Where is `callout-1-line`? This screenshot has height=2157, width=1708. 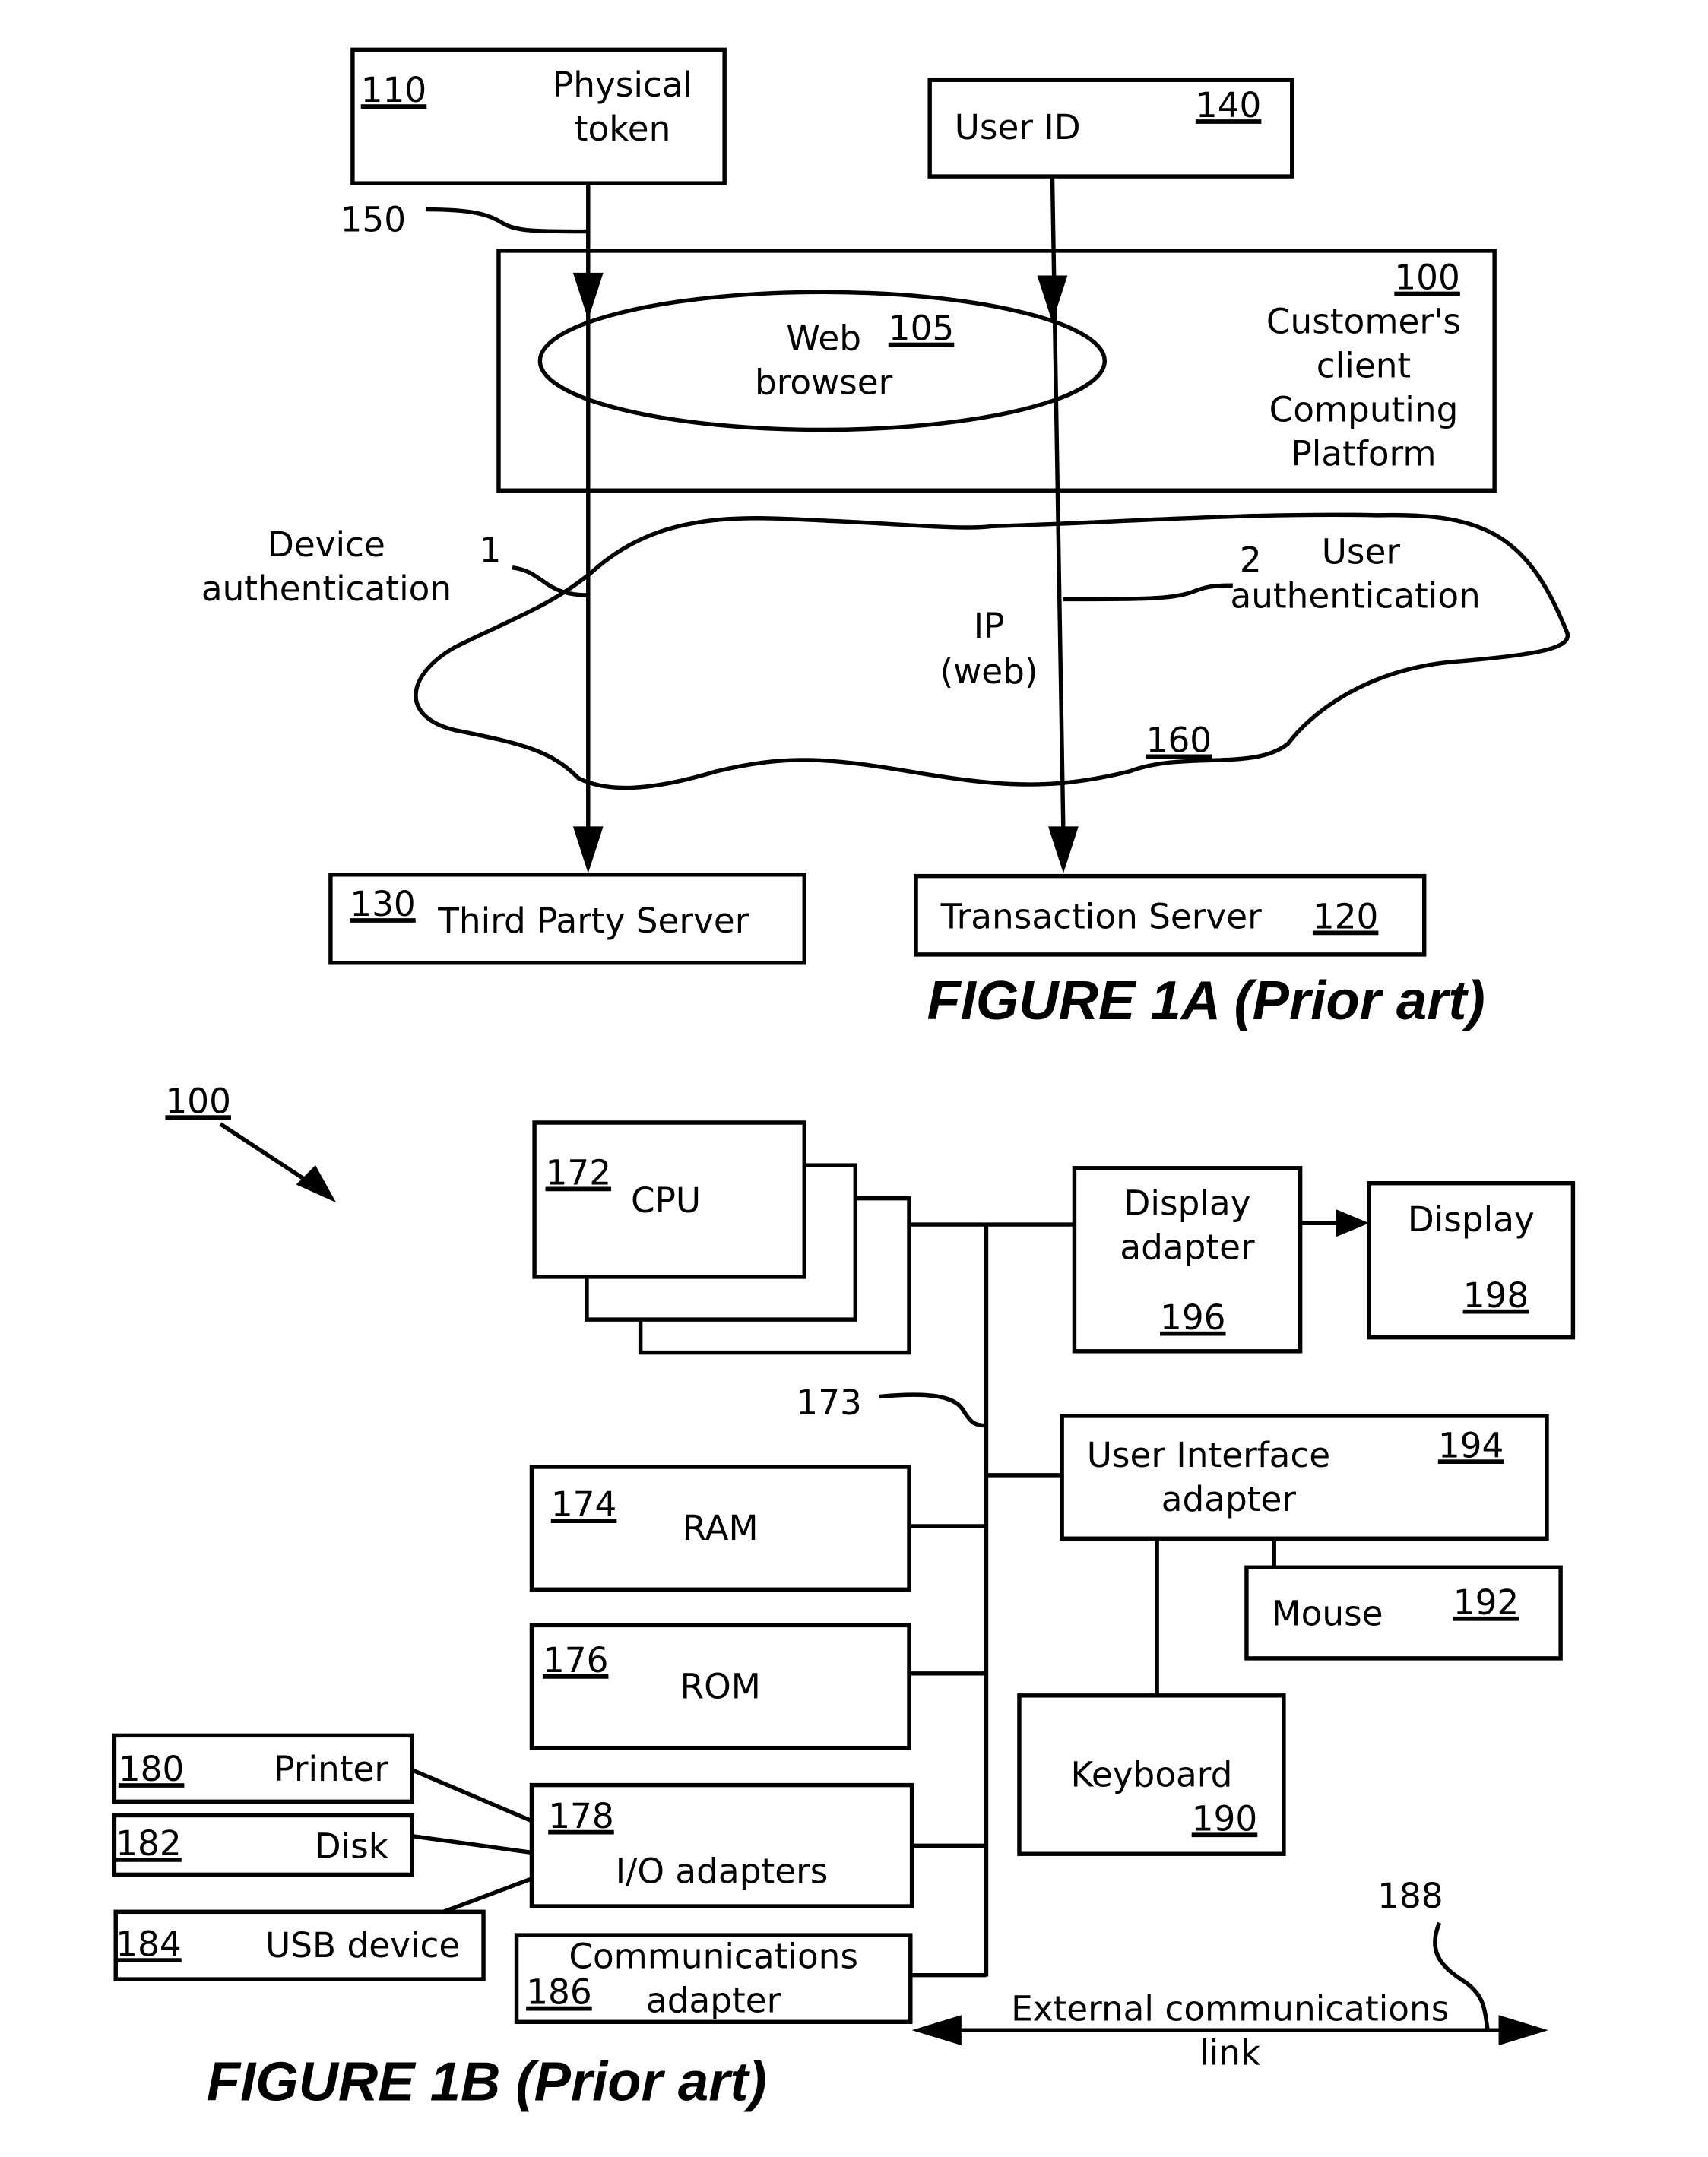
callout-1-line is located at coordinates (549, 581).